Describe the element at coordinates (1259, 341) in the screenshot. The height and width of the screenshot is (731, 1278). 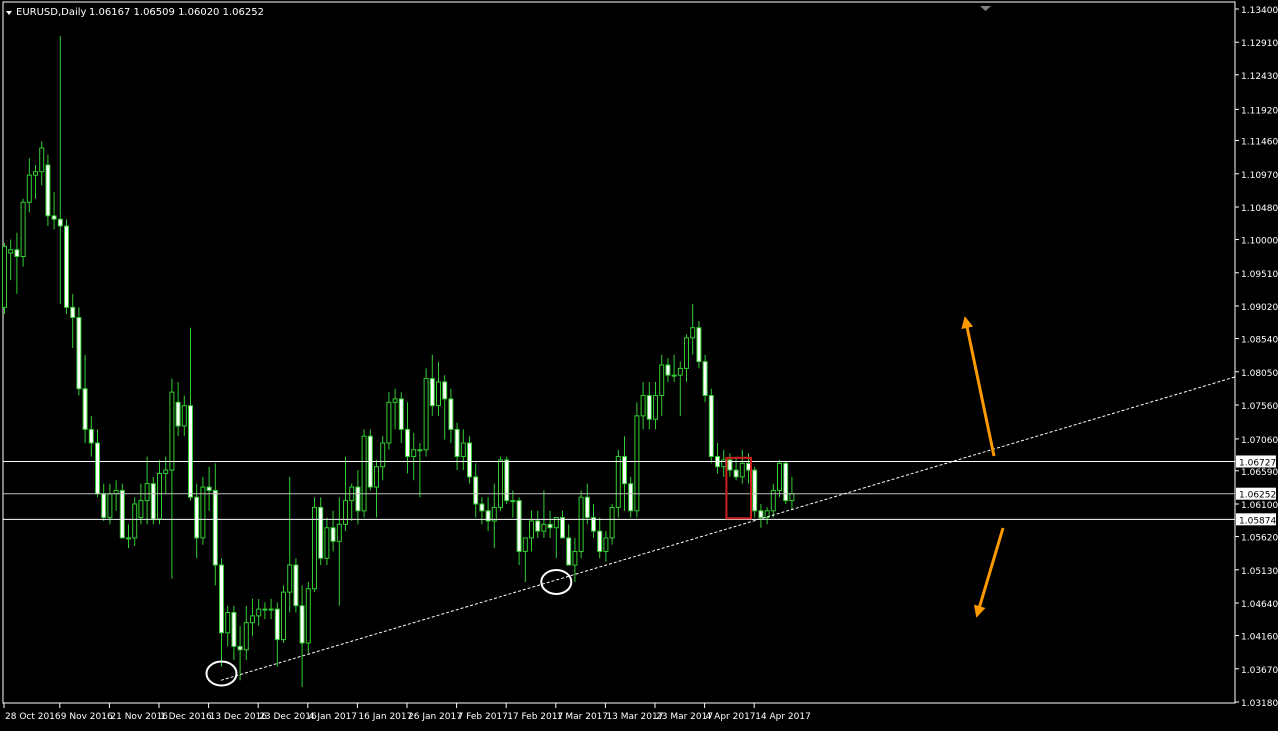
I see `price-tick-label: 1.08540` at that location.